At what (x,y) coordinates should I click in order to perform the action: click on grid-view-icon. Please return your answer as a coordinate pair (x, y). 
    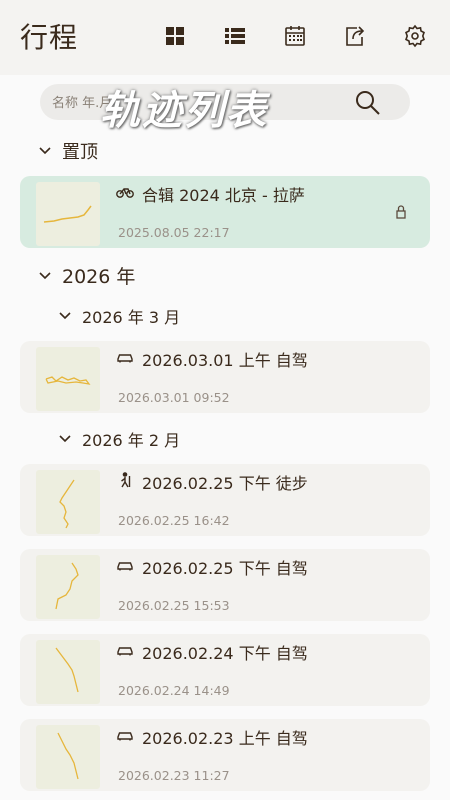
    Looking at the image, I should click on (175, 36).